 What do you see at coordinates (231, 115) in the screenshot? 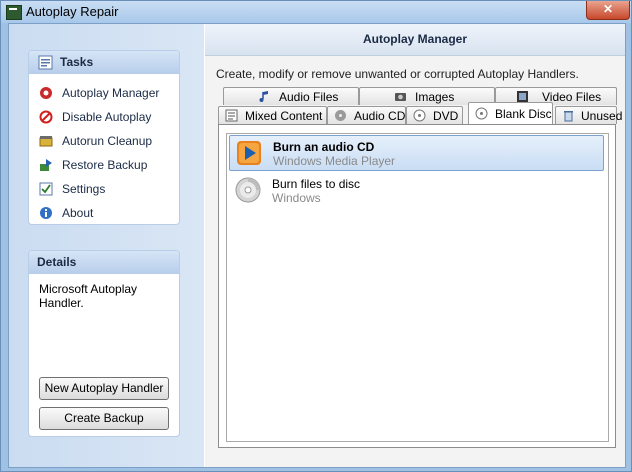
I see `mixed-content-icon` at bounding box center [231, 115].